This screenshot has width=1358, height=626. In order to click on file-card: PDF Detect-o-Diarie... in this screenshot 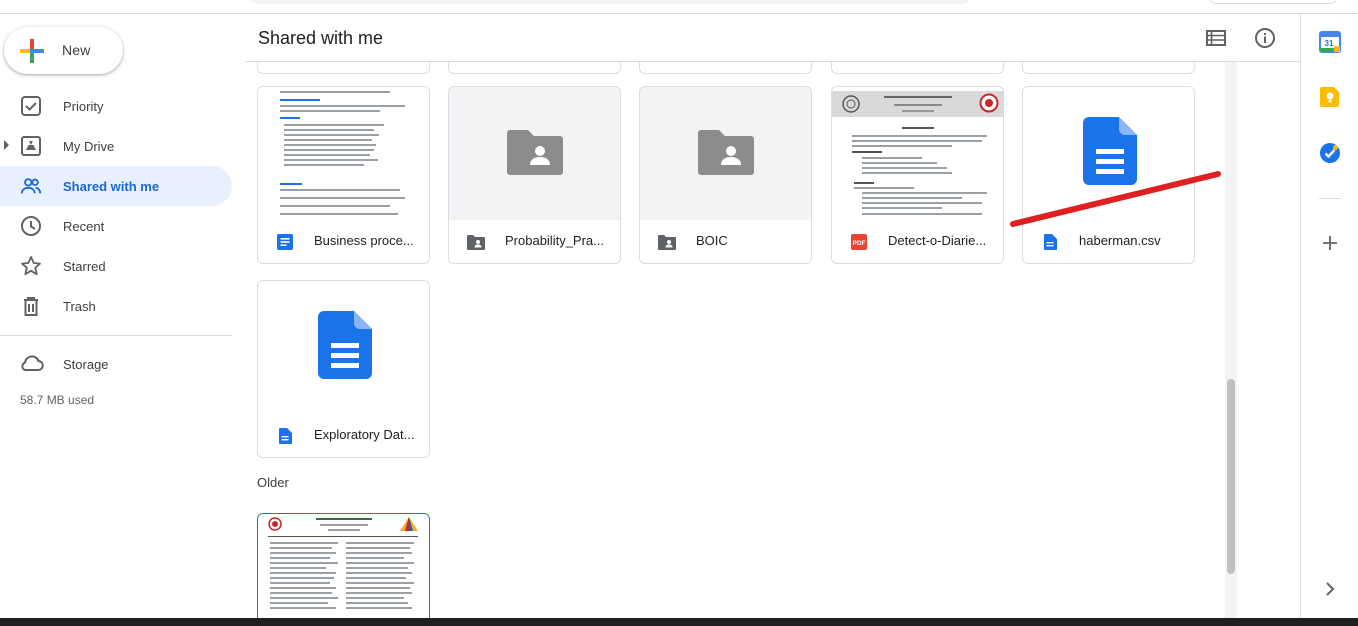, I will do `click(917, 175)`.